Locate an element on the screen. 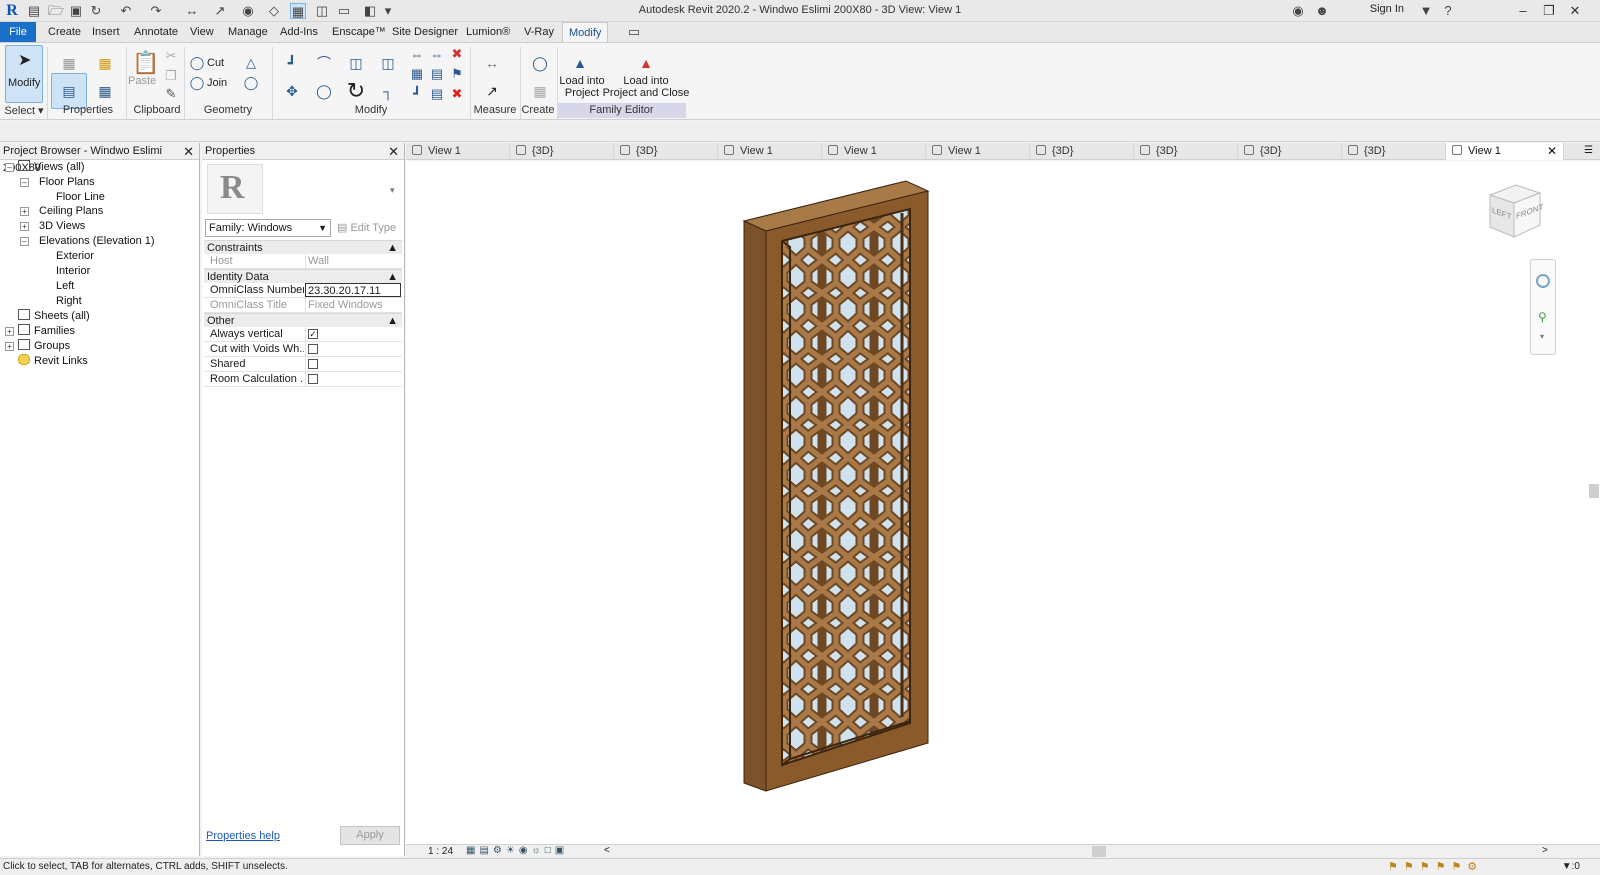 The image size is (1600, 875). tree-item-floor-plans: Floor Plans is located at coordinates (67, 182).